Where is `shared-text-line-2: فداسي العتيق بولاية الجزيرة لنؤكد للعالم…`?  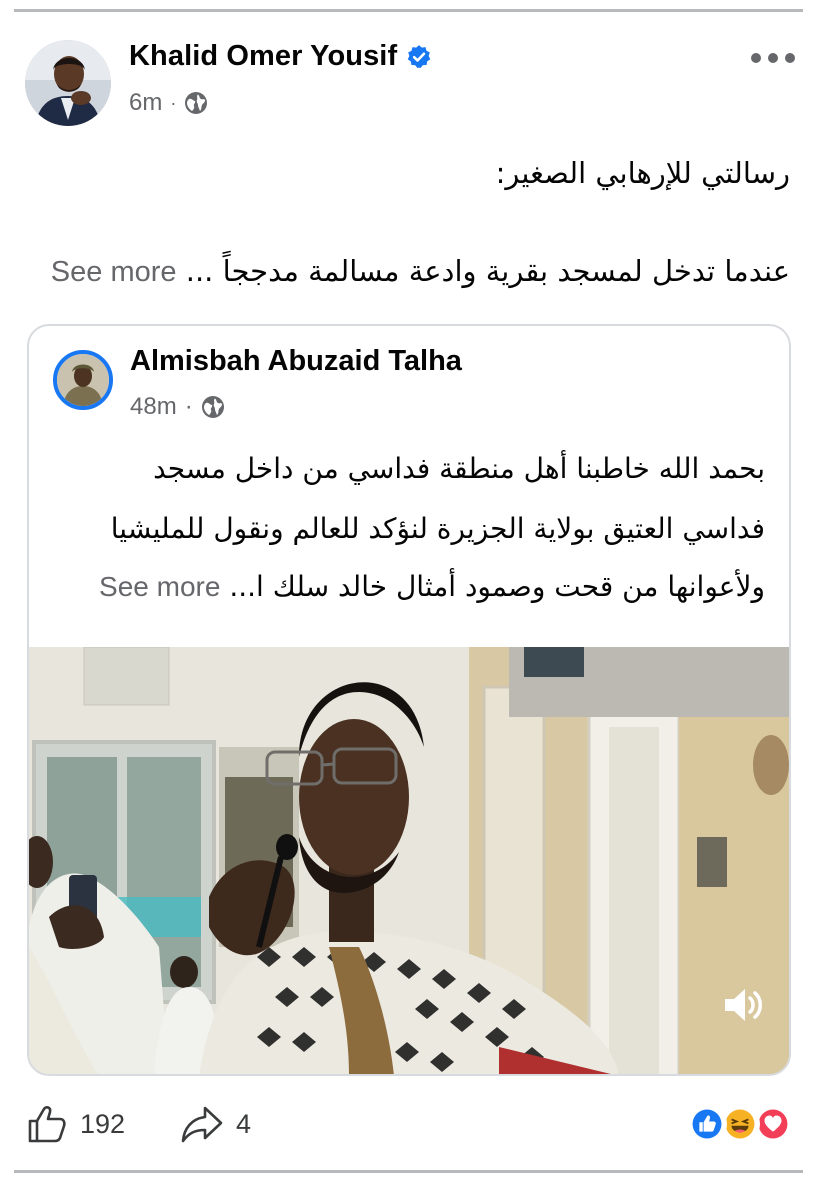
shared-text-line-2: فداسي العتيق بولاية الجزيرة لنؤكد للعالم… is located at coordinates (437, 528).